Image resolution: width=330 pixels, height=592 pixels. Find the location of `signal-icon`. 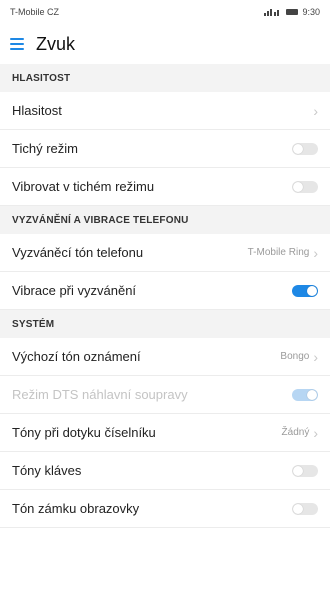

signal-icon is located at coordinates (272, 12).